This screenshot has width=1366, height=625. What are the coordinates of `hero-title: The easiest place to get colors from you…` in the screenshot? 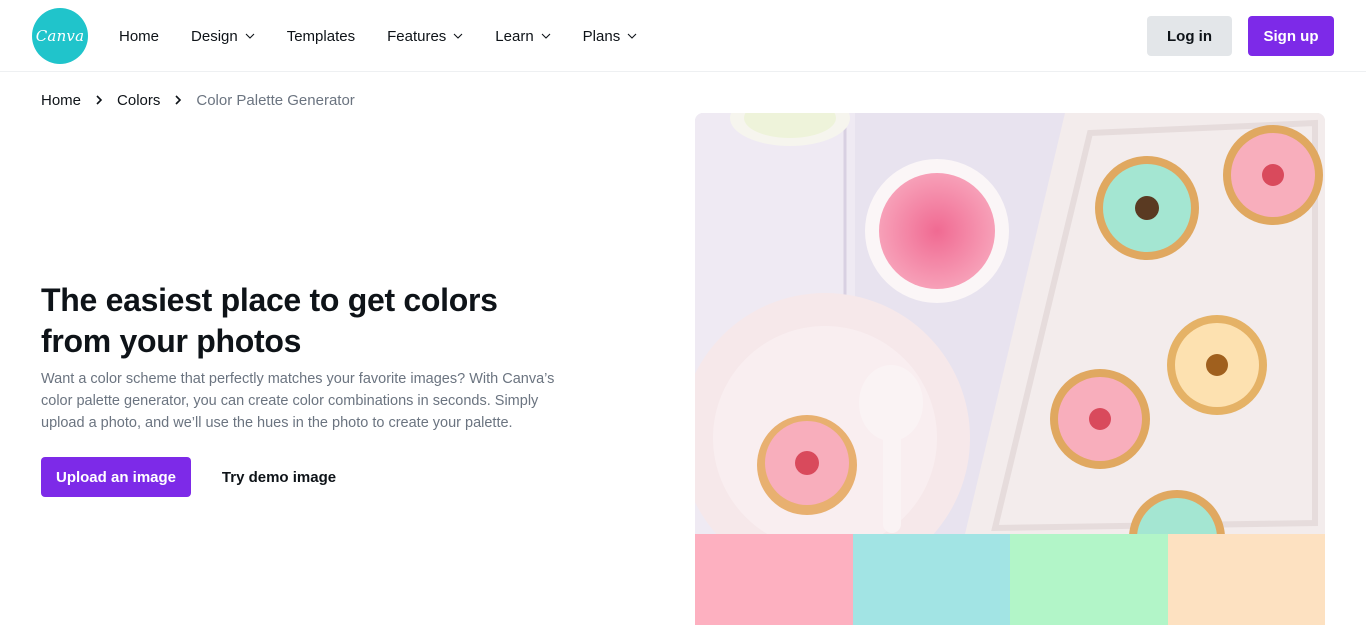 It's located at (269, 320).